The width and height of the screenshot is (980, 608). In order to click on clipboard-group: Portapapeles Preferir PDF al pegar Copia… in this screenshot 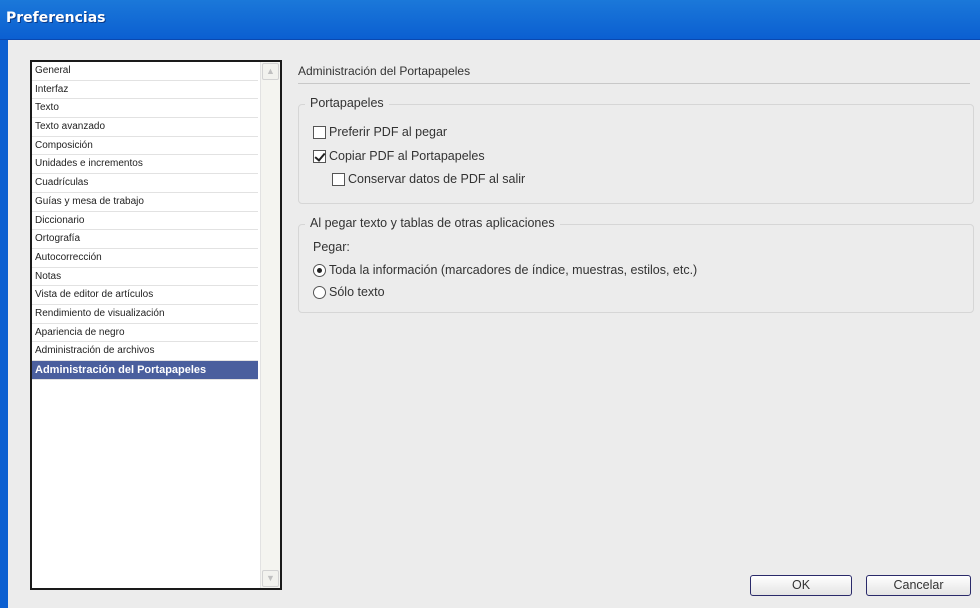, I will do `click(636, 150)`.